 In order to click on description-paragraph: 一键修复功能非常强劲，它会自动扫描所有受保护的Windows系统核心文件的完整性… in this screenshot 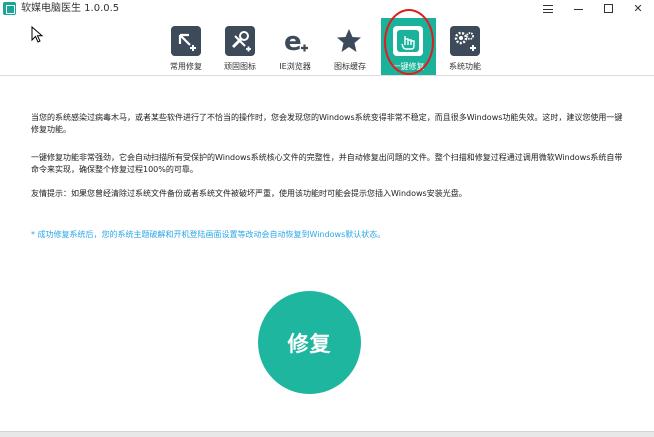, I will do `click(327, 163)`.